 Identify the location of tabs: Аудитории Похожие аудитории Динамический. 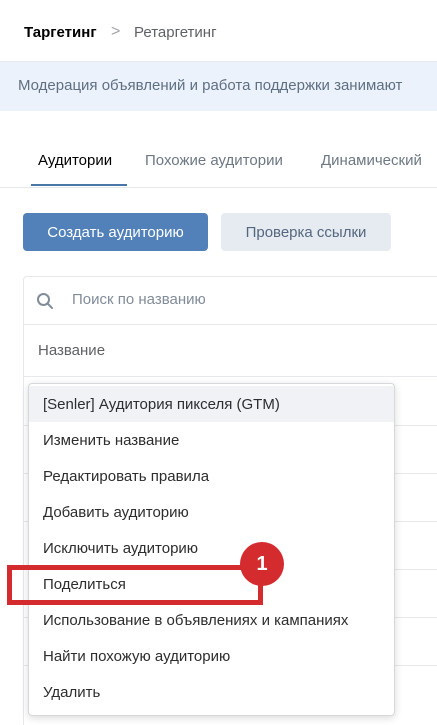
(218, 163).